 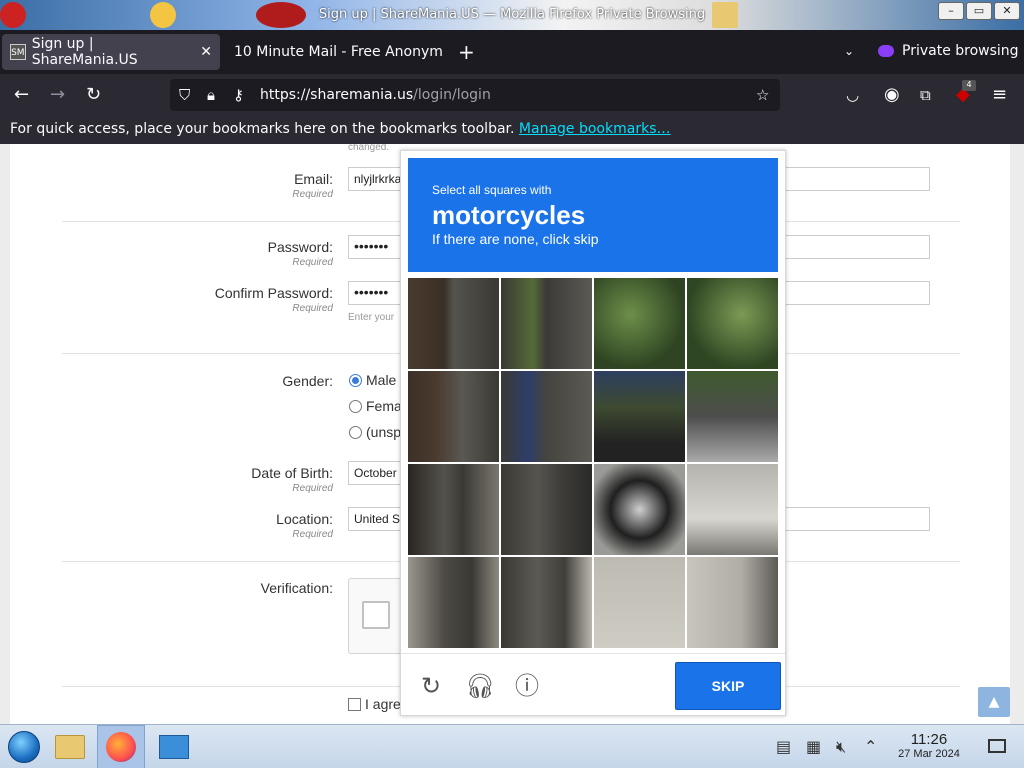 I want to click on tracking-protection-shield-icon: ⛉, so click(x=184, y=95).